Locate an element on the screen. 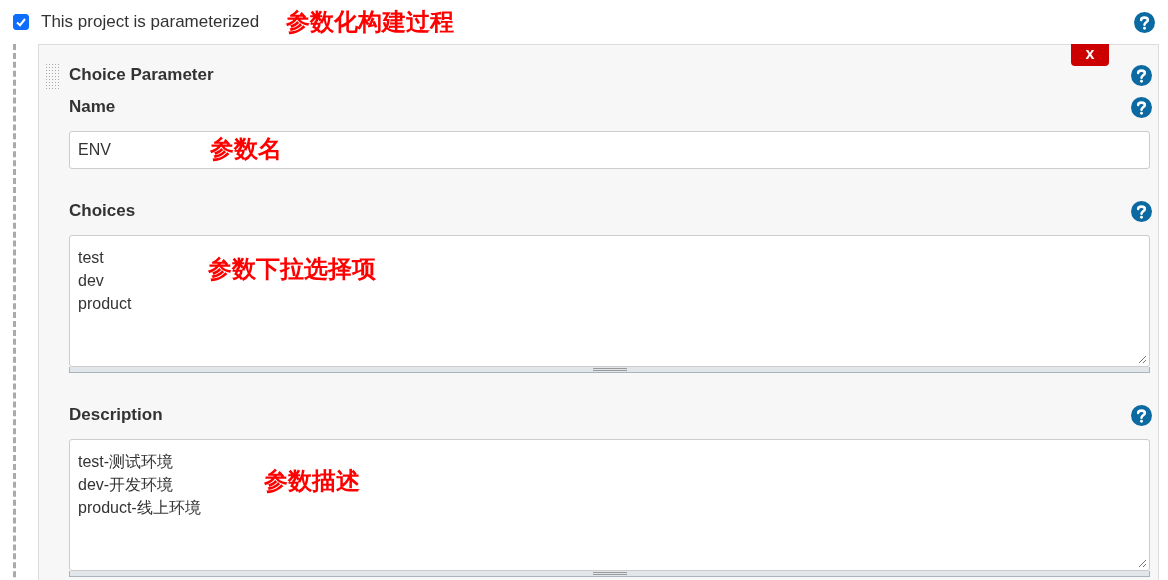  annotation: 参数下拉选择项 is located at coordinates (292, 269).